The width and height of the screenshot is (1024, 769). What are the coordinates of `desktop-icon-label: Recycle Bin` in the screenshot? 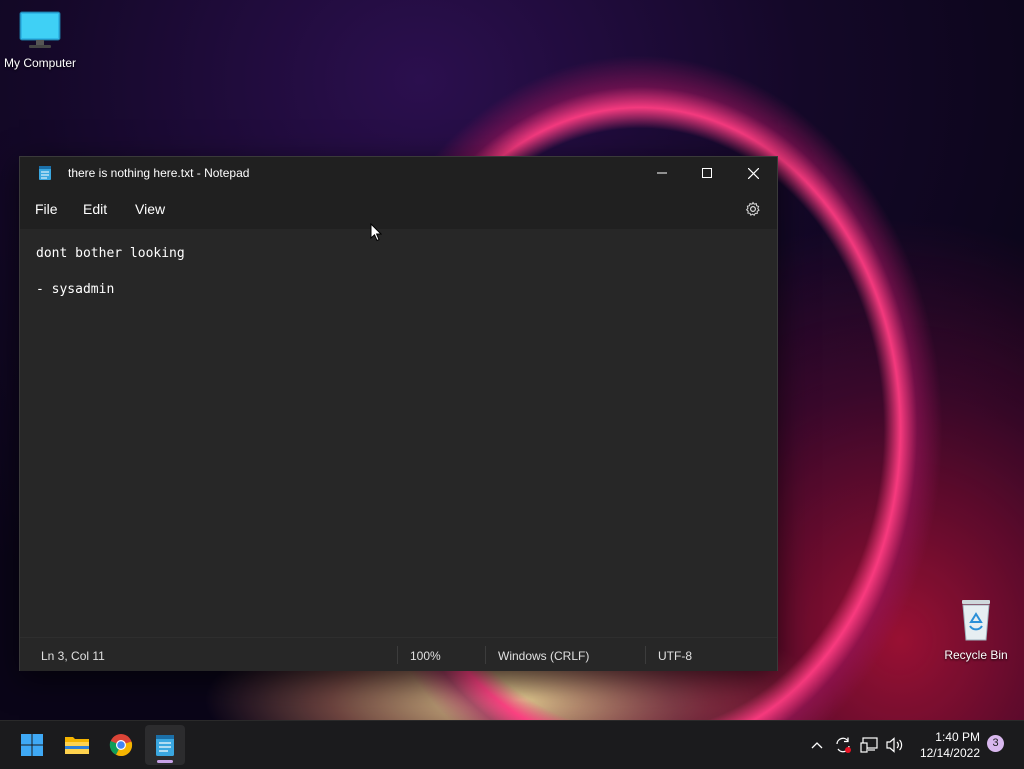 It's located at (976, 655).